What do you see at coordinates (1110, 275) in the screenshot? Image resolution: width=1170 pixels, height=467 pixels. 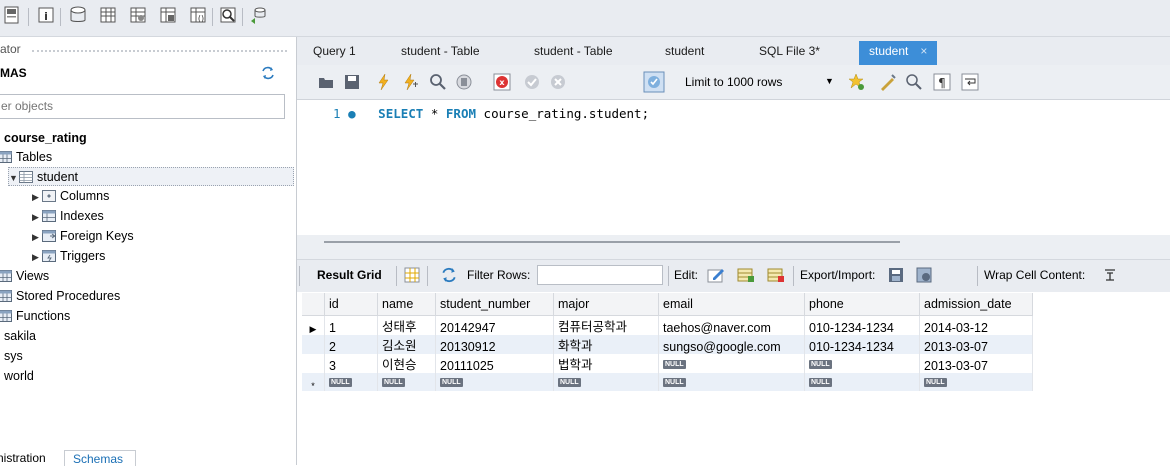 I see `wrap-cell-icon` at bounding box center [1110, 275].